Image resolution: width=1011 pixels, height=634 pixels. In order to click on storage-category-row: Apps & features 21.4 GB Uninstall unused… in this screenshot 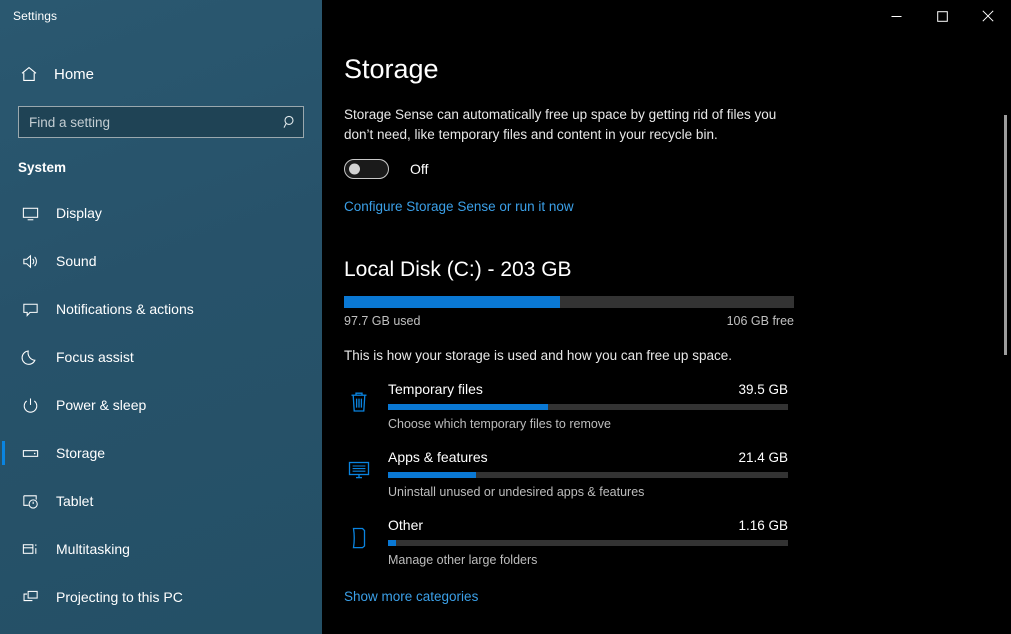, I will do `click(677, 474)`.